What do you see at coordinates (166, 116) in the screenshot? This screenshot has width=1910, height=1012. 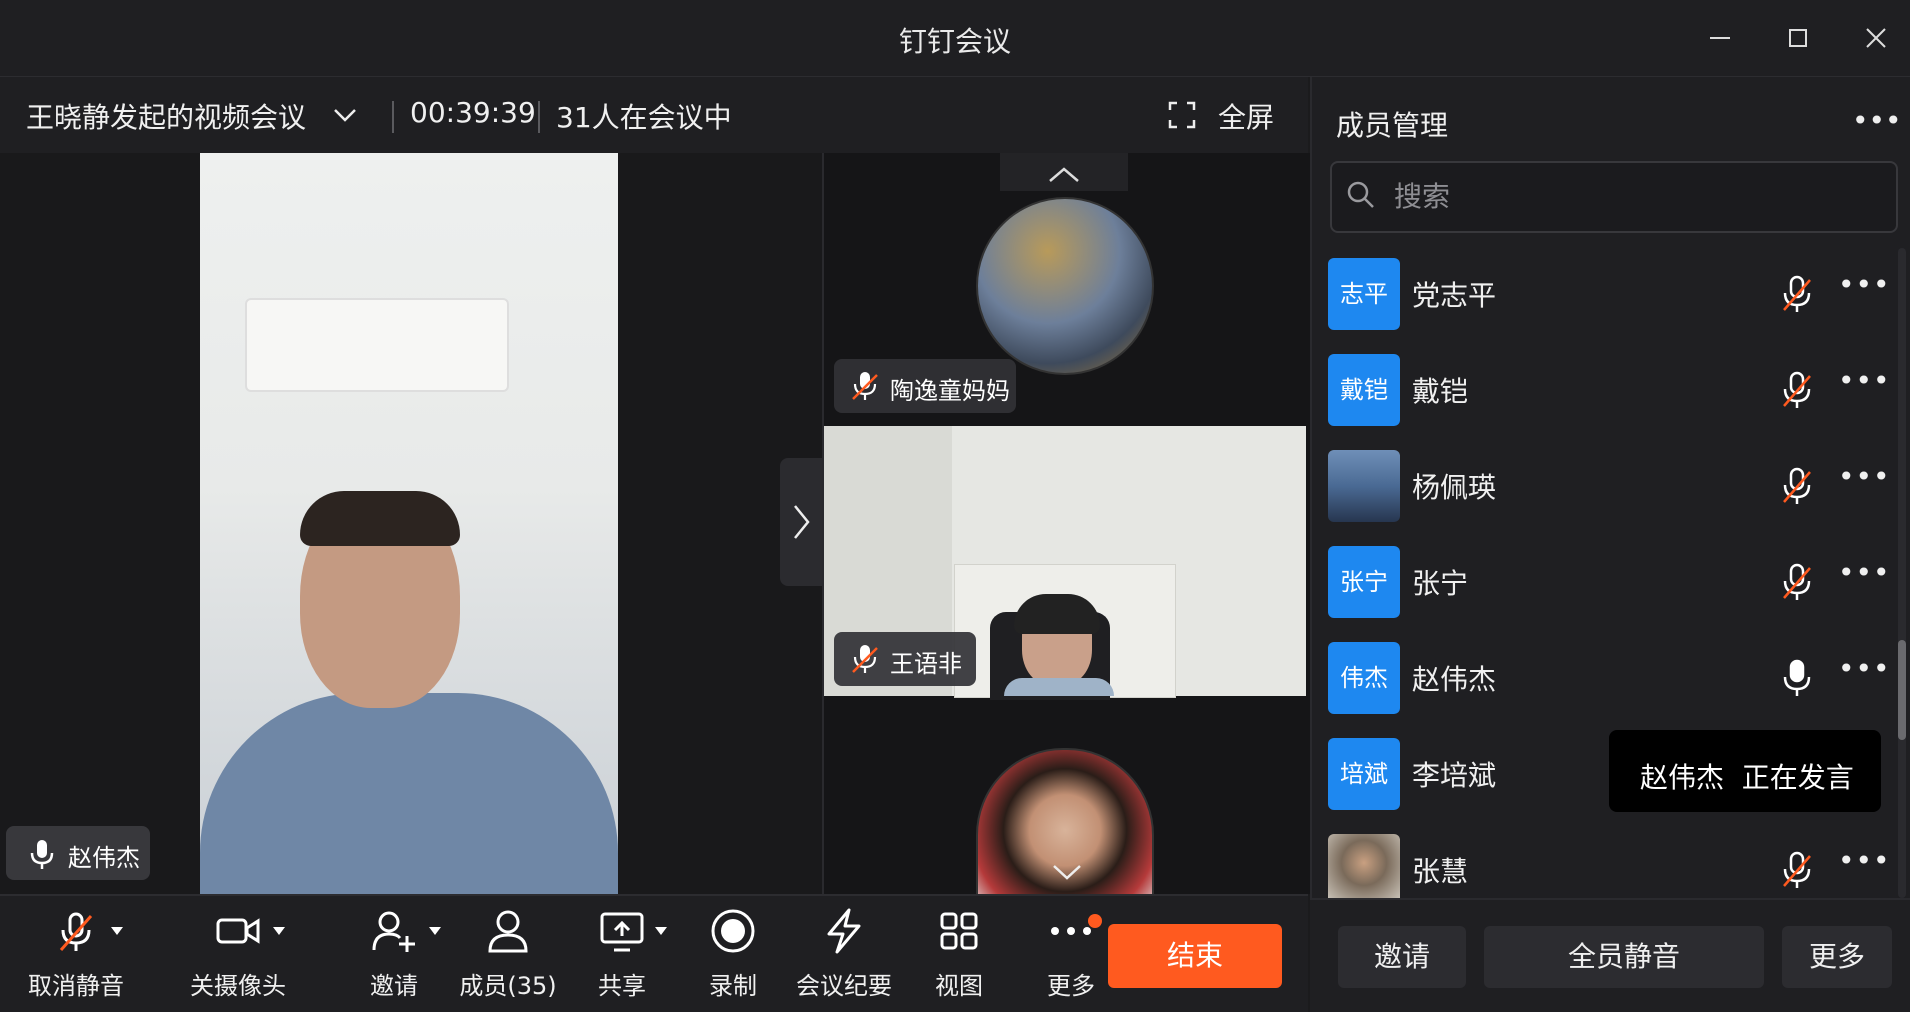 I see `meeting-name: 王晓静发起的视频会议` at bounding box center [166, 116].